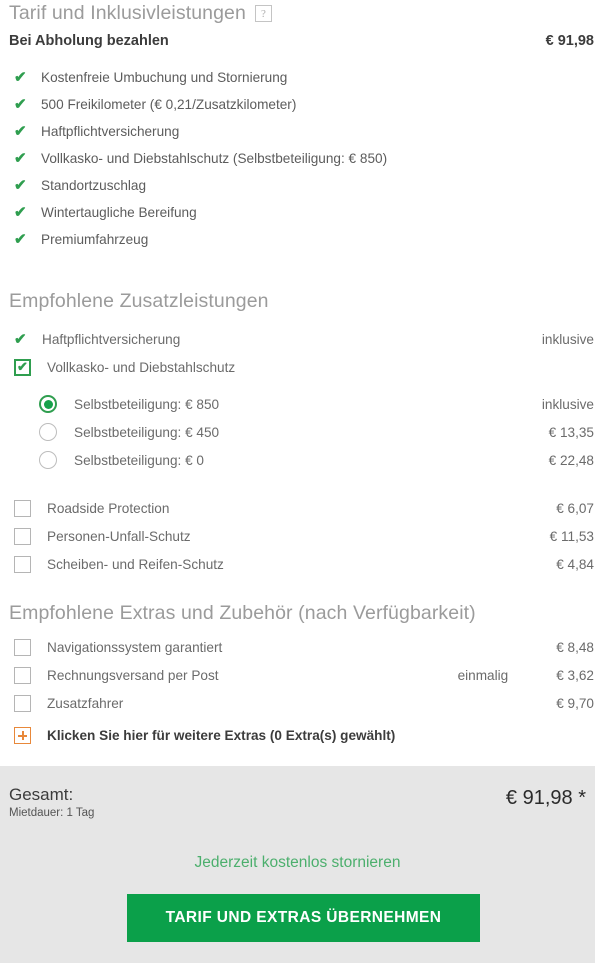  What do you see at coordinates (301, 536) in the screenshot?
I see `addon-row-personal-accident: Personen-Unfall-Schutz € 11,53` at bounding box center [301, 536].